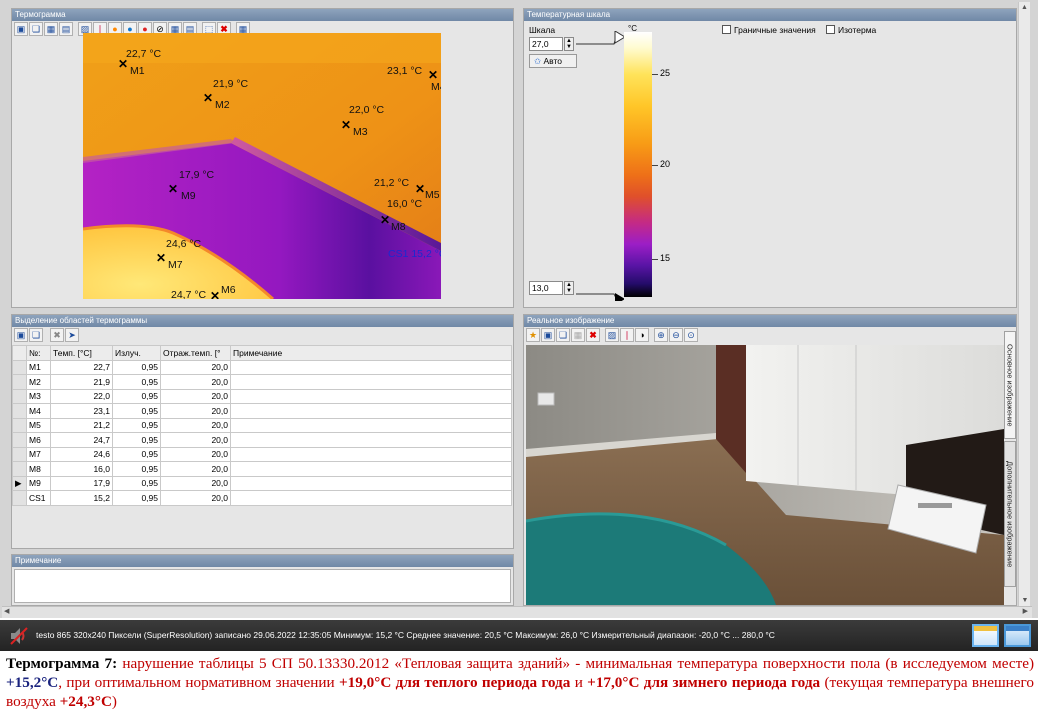  I want to click on isotherm-option: Изотерма, so click(851, 30).